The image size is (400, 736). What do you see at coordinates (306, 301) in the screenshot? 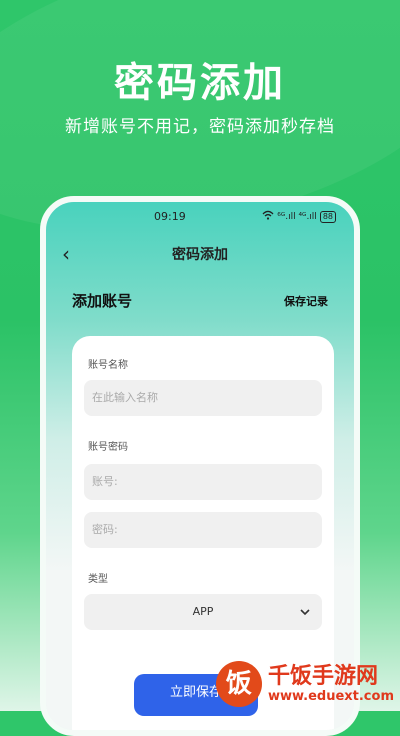
I see `save-record-link: 保存记录` at bounding box center [306, 301].